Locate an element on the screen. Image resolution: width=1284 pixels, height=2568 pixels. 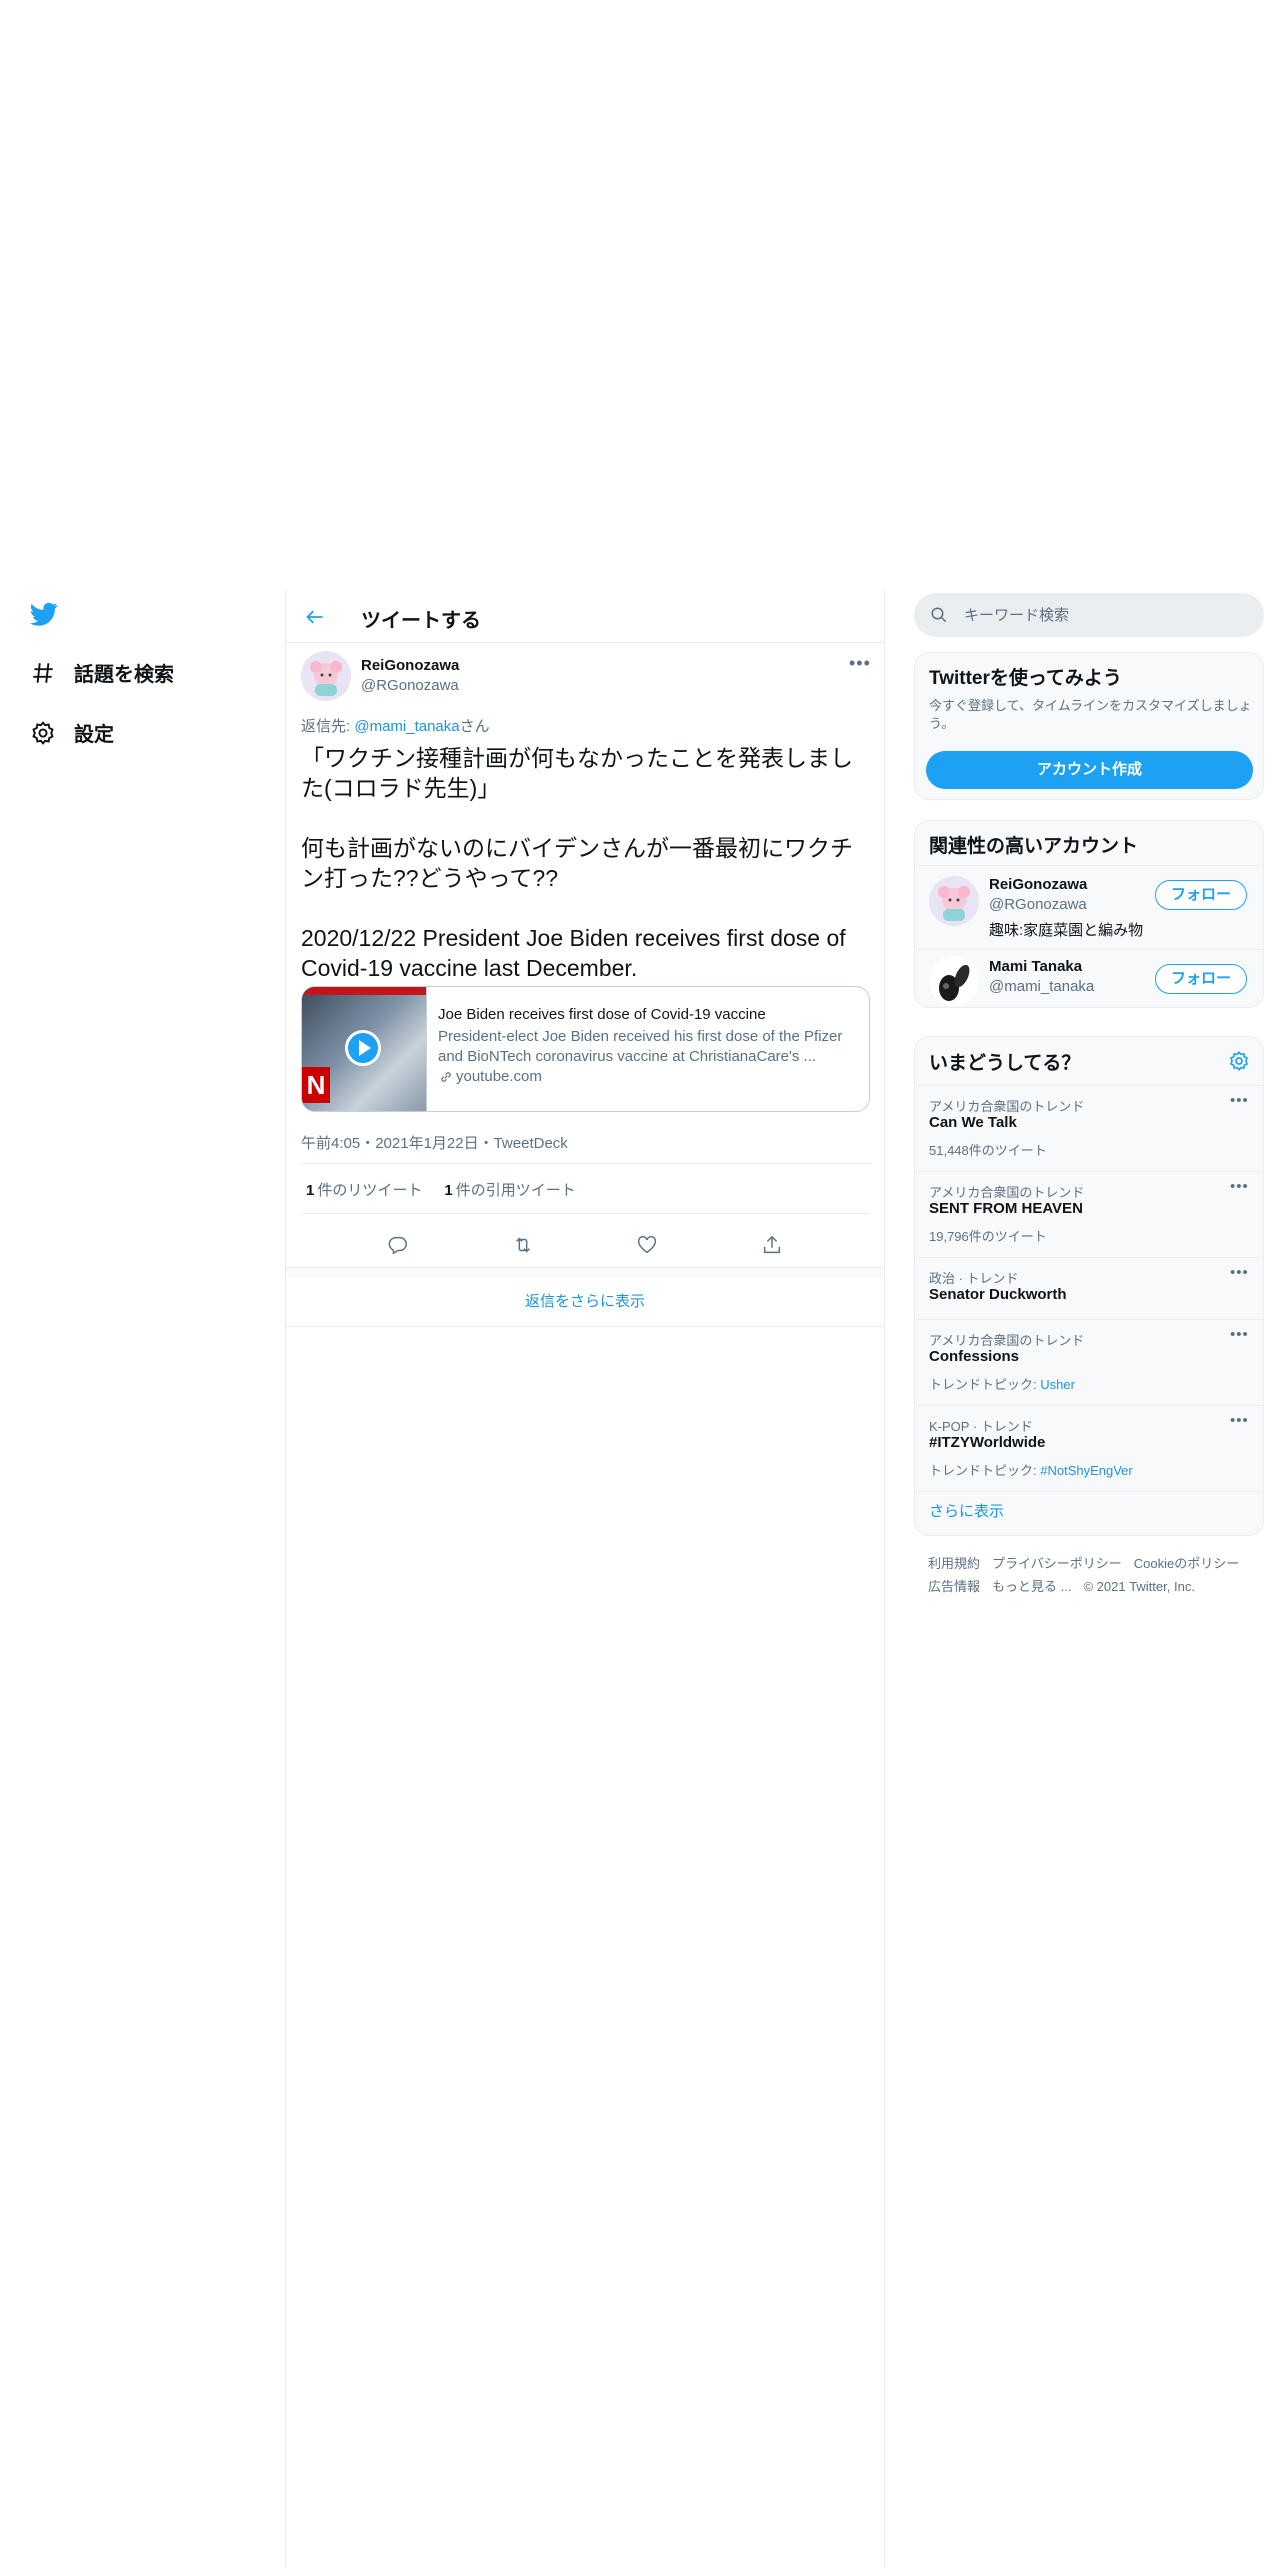
author-handle: @RGonozawa is located at coordinates (410, 685).